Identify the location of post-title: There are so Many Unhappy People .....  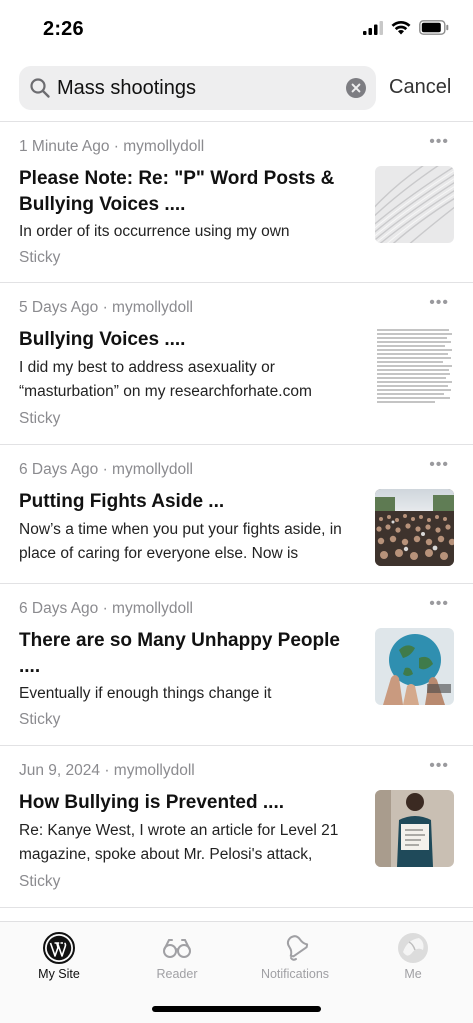
(184, 654).